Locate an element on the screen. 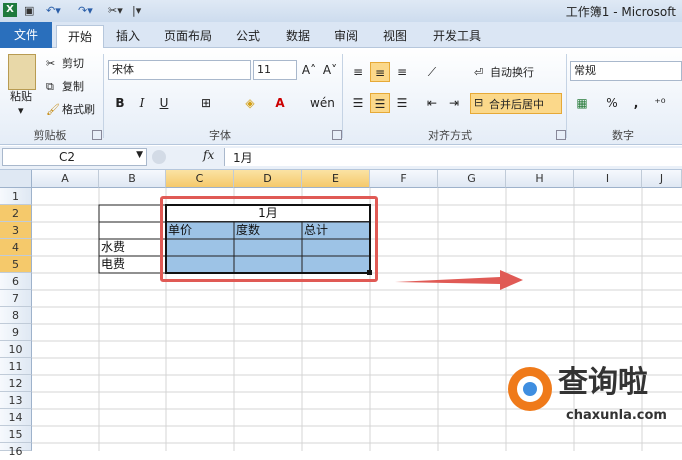 The height and width of the screenshot is (460, 682). tab-page-layout: 页面布局 is located at coordinates (188, 36).